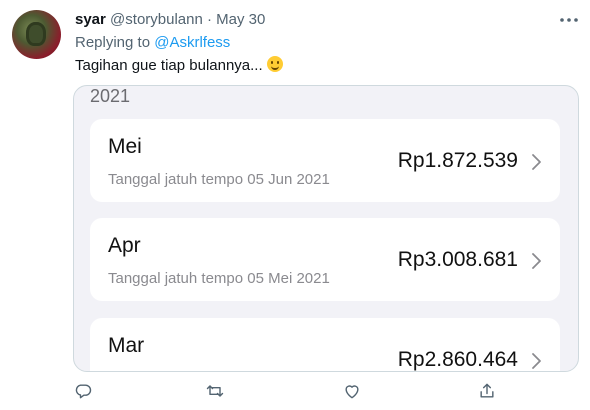 This screenshot has width=590, height=410. I want to click on bill-month: Mei, so click(125, 146).